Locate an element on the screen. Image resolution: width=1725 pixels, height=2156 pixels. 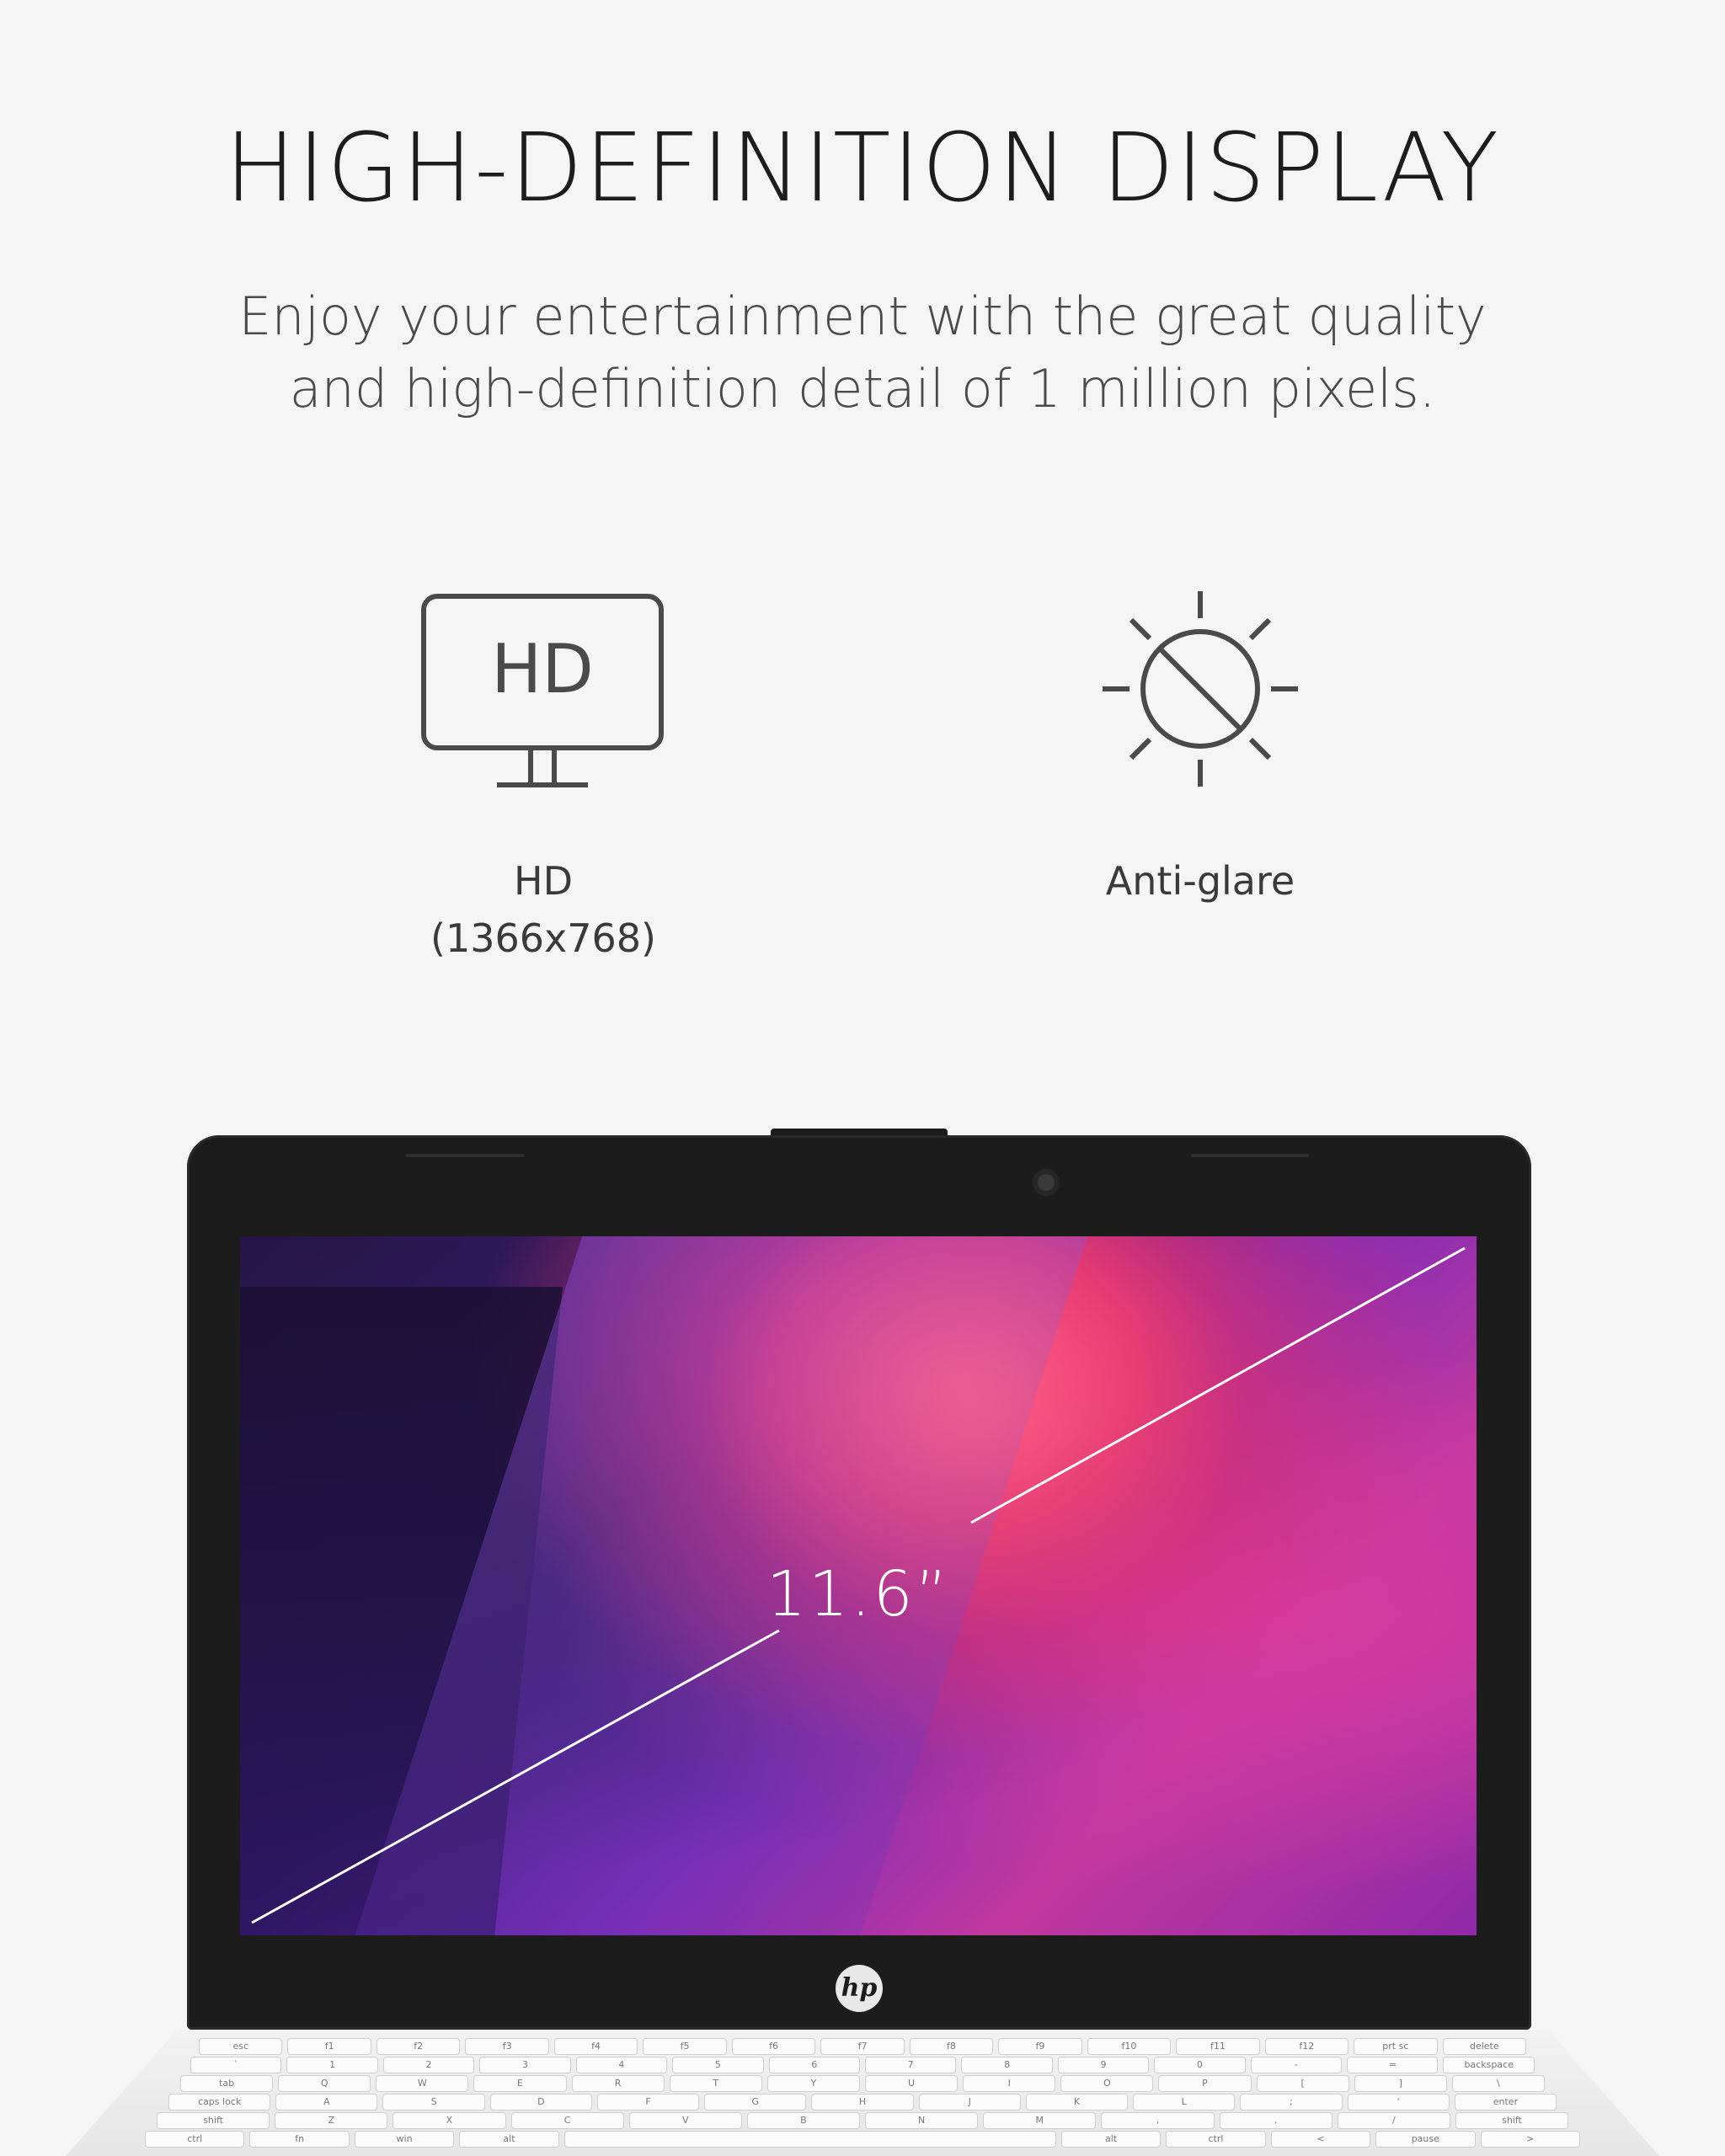
keyboard-key: f5 is located at coordinates (685, 2046).